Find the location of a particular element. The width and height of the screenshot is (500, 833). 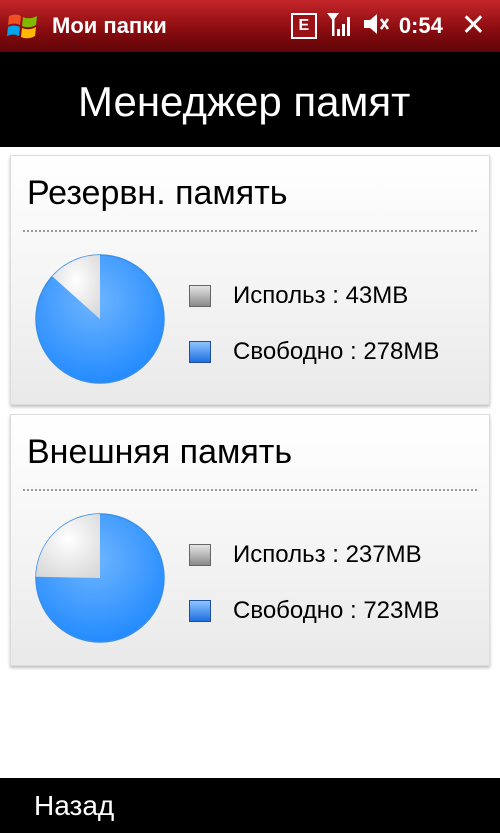

pie-slice-used is located at coordinates (68, 546).